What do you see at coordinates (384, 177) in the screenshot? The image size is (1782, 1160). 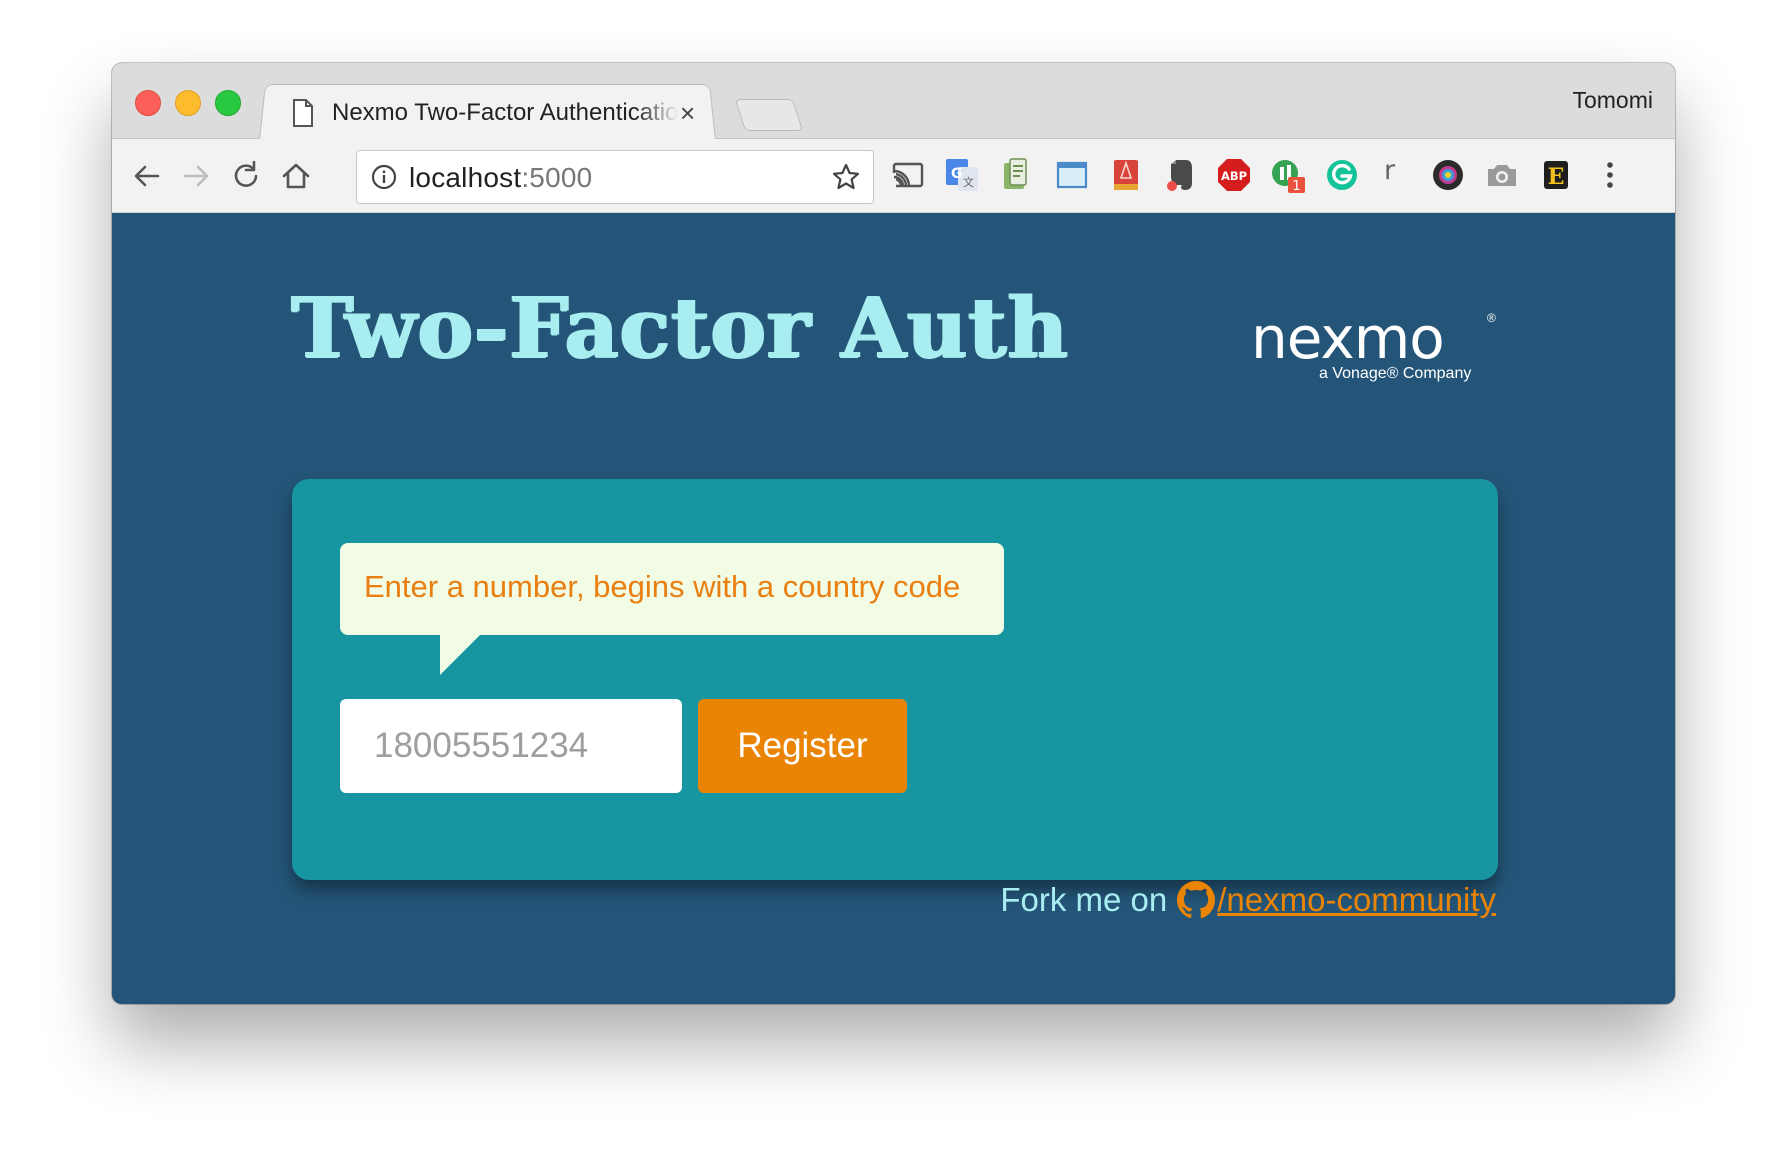 I see `info-icon` at bounding box center [384, 177].